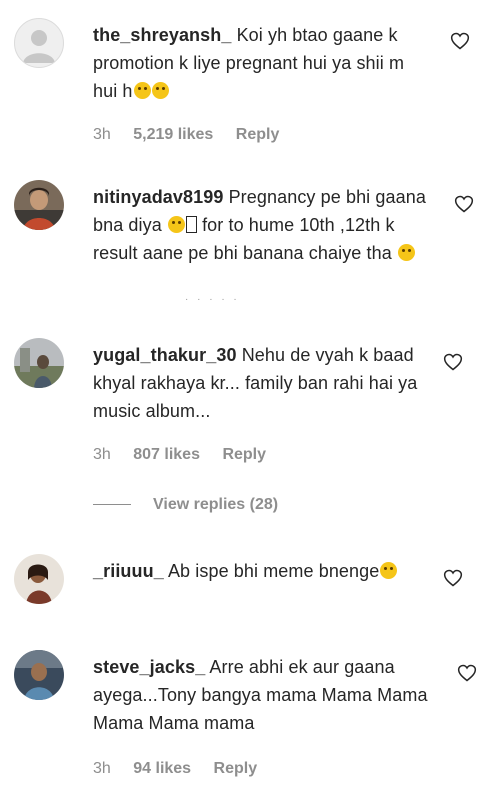 Image resolution: width=500 pixels, height=800 pixels. I want to click on comment-meta: 3h 5,219 likes Reply, so click(195, 135).